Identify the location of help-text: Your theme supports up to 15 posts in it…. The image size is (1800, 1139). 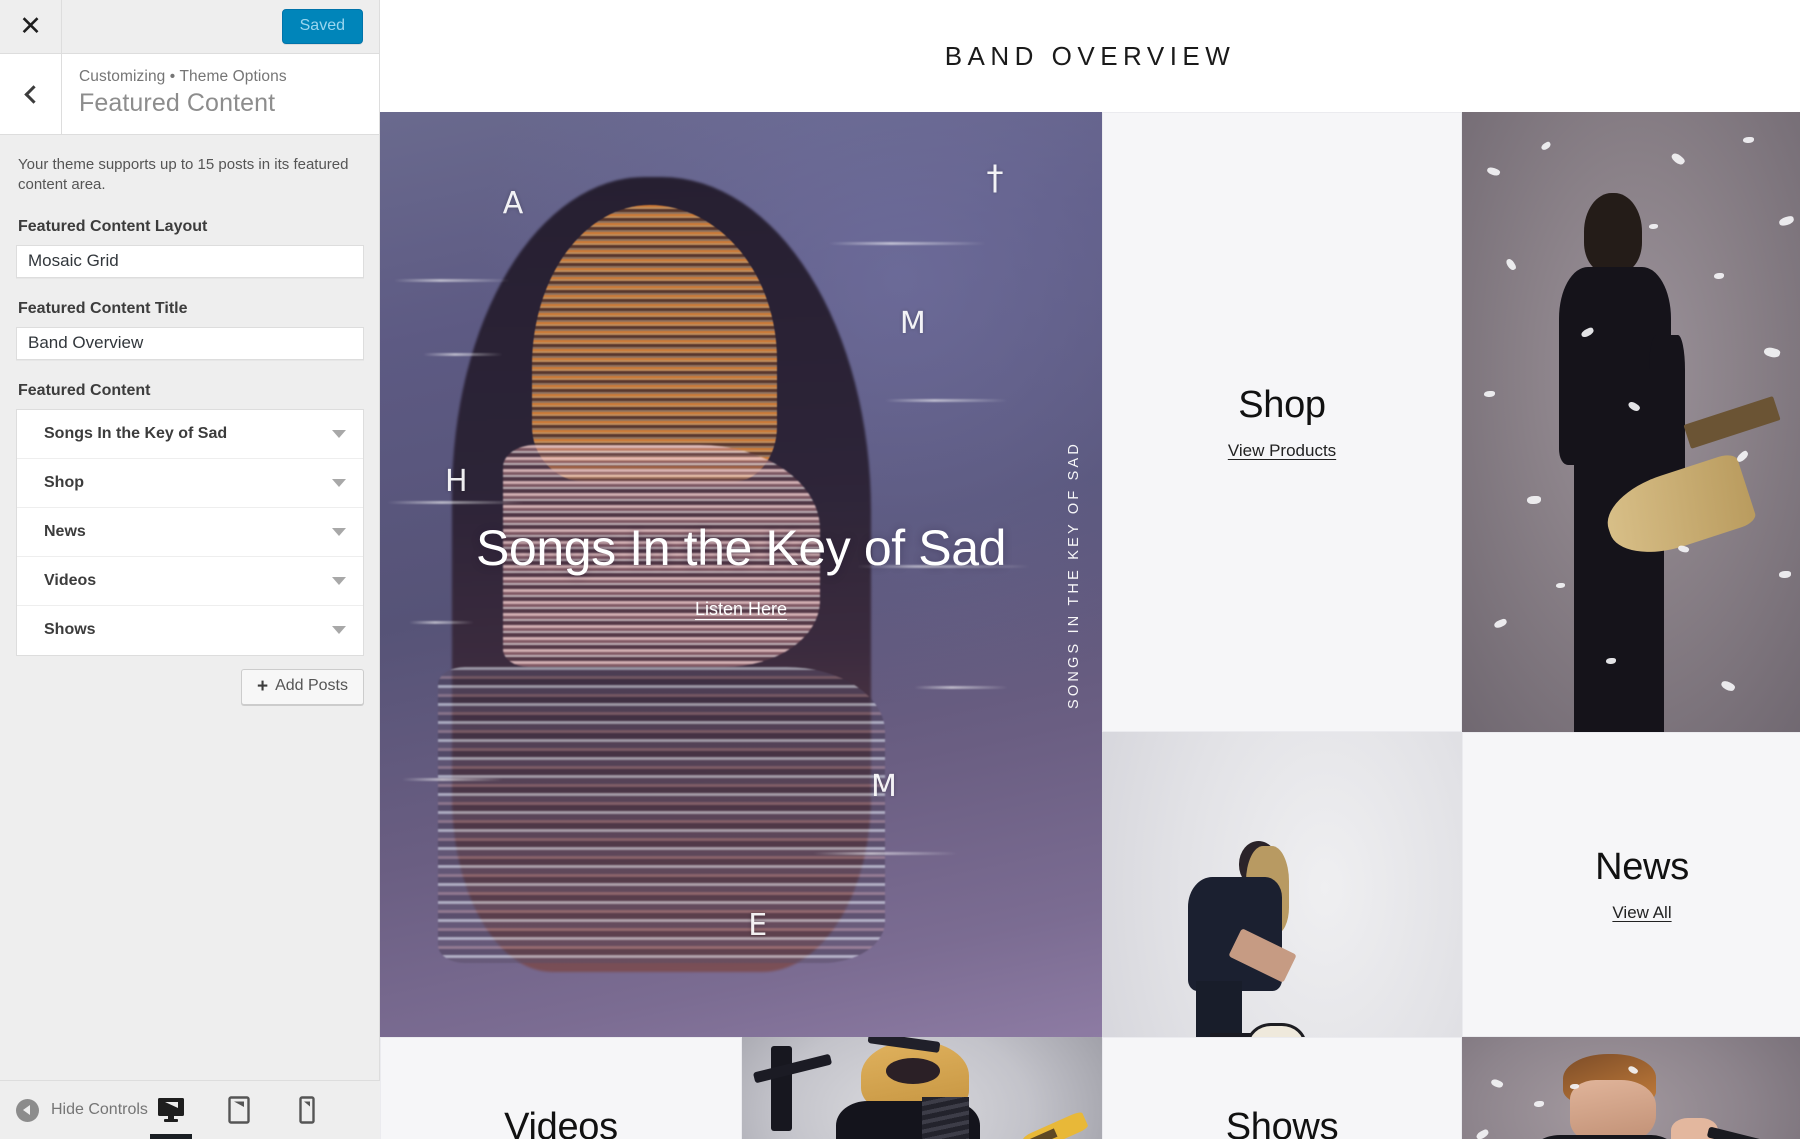
(183, 175).